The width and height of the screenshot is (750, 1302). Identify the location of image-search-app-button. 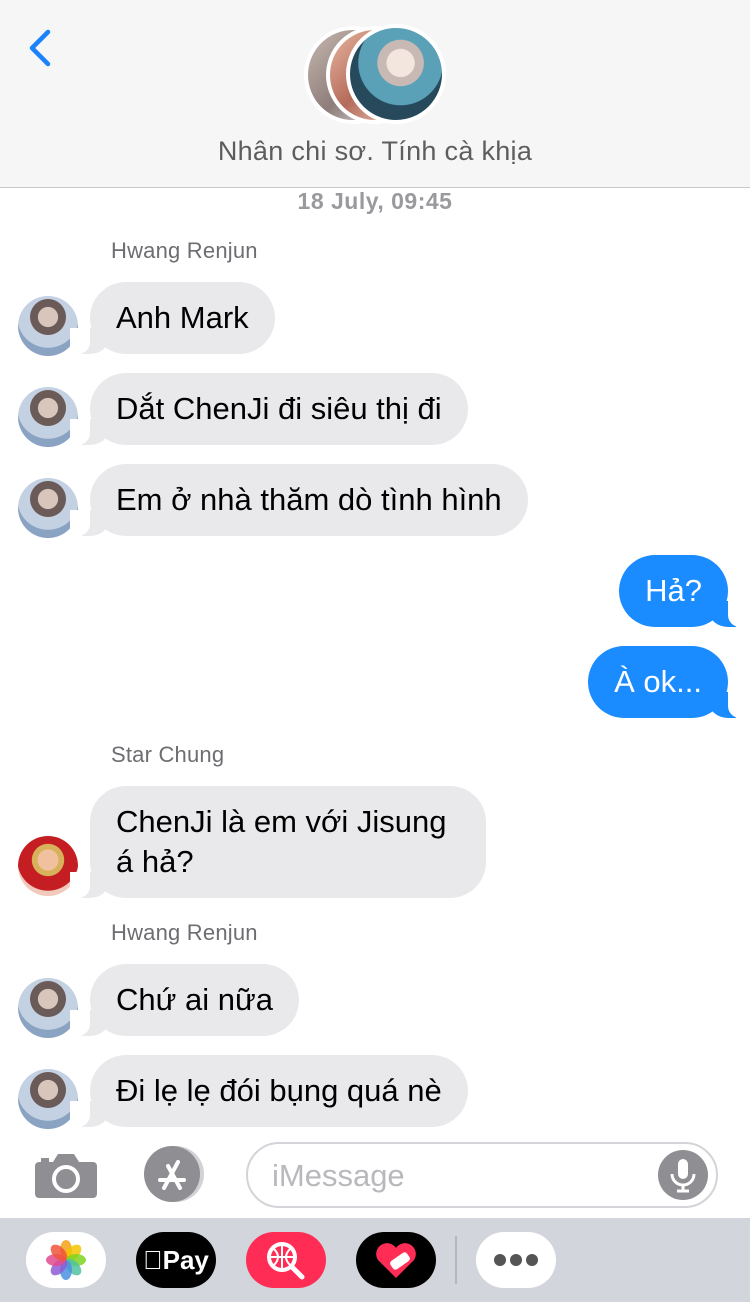
(286, 1260).